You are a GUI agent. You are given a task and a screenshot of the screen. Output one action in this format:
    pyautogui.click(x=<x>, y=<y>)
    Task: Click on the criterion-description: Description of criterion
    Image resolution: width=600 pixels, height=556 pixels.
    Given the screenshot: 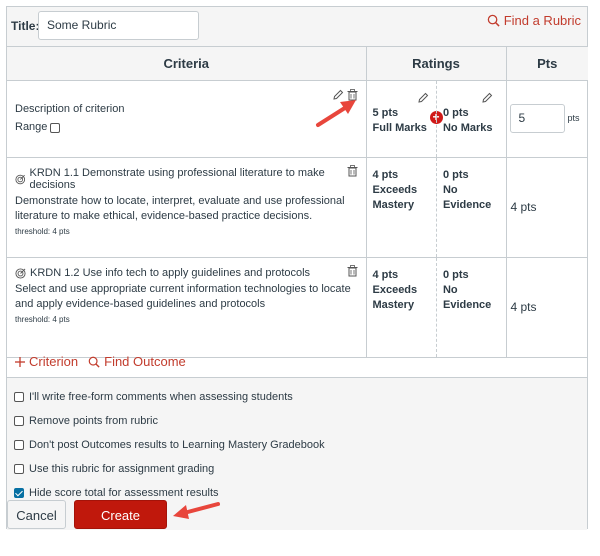 What is the action you would take?
    pyautogui.click(x=70, y=109)
    